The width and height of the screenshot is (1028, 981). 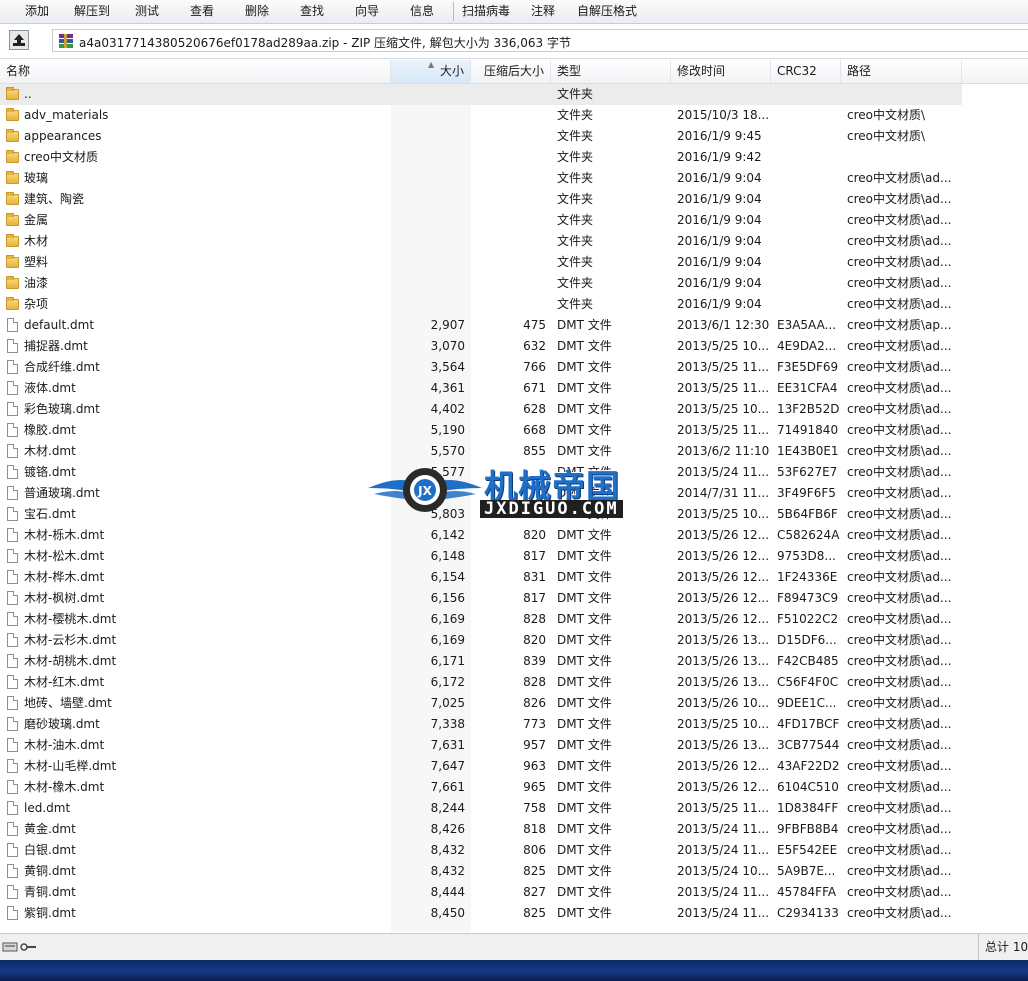 I want to click on modified-time: 2016/1/9 9:04, so click(x=719, y=220).